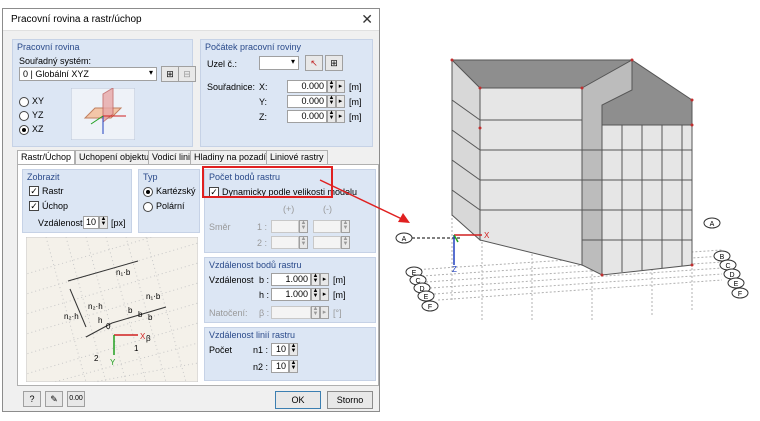 This screenshot has height=421, width=760. Describe the element at coordinates (307, 101) in the screenshot. I see `origin-y-input: 0.000` at that location.